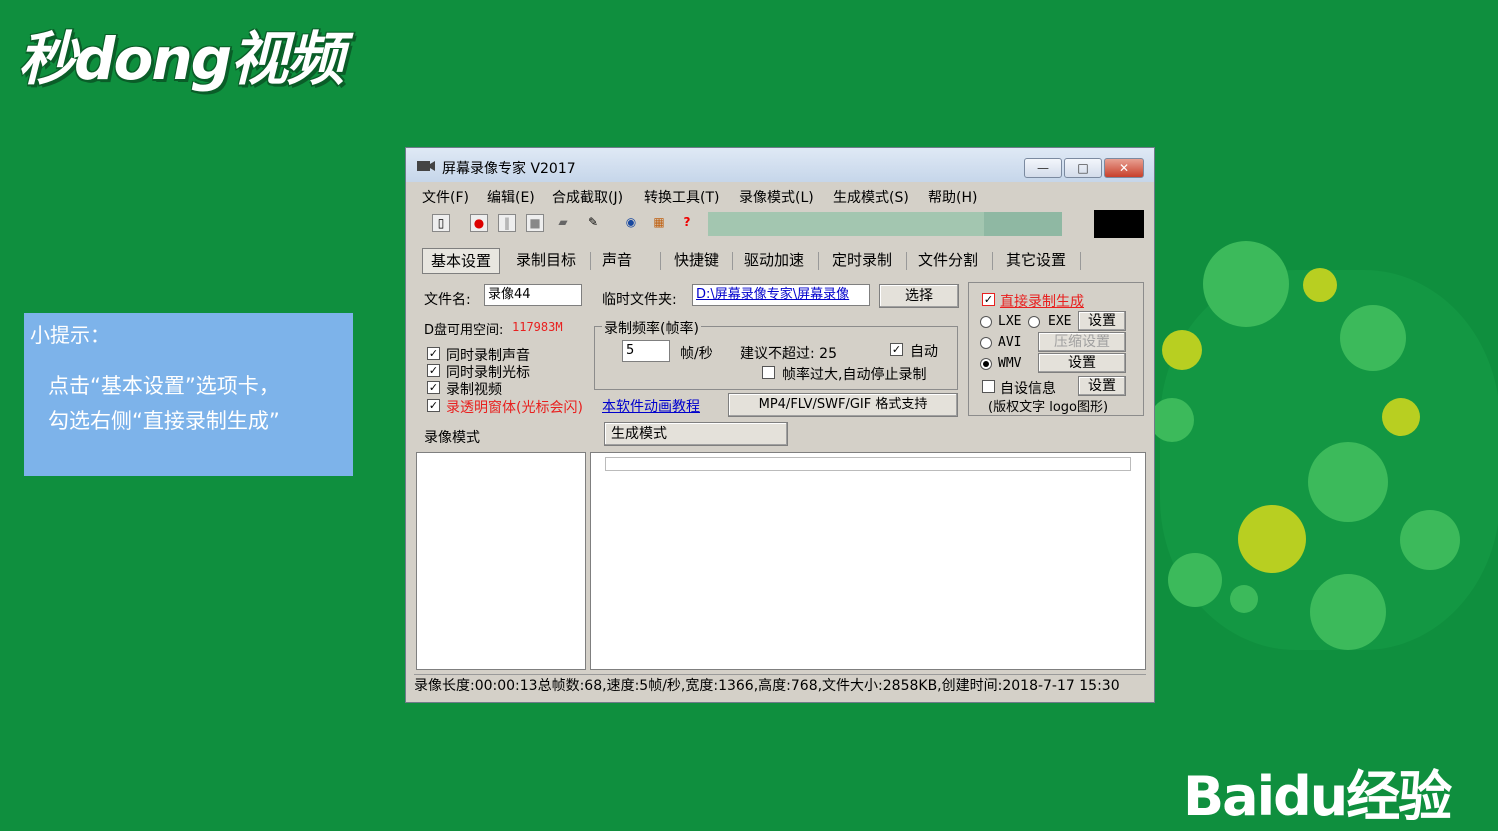 The width and height of the screenshot is (1498, 831). Describe the element at coordinates (1010, 363) in the screenshot. I see `wmv-label: WMV` at that location.